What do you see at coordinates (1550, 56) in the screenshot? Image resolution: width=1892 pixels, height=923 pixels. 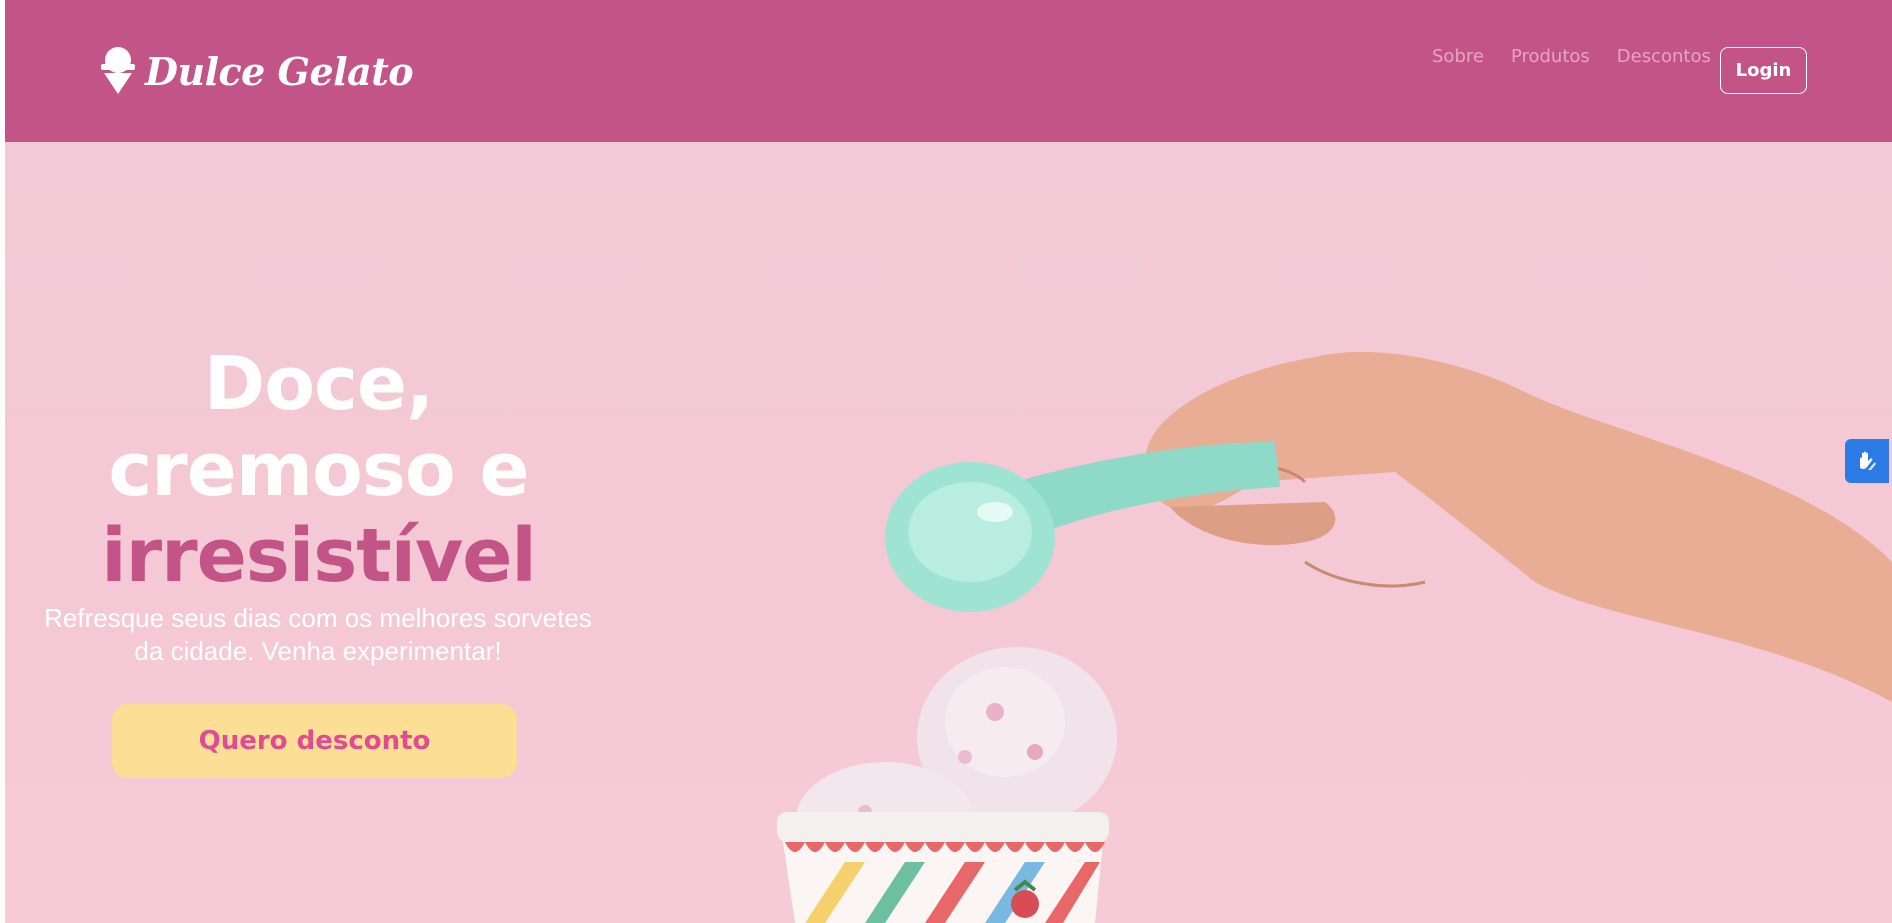 I see `nav-link-produtos: Produtos` at bounding box center [1550, 56].